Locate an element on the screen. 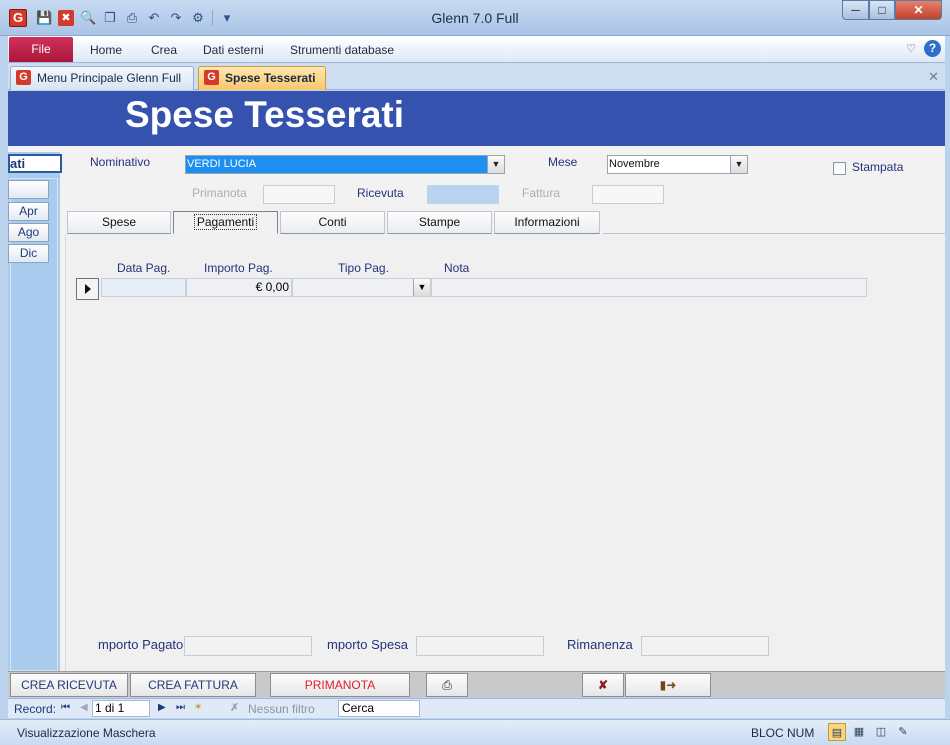  menu-home: Home is located at coordinates (106, 50).